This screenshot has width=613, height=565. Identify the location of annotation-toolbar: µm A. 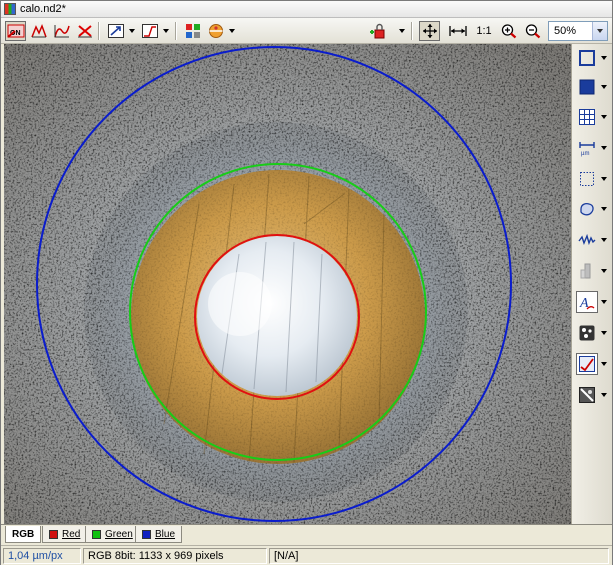
(591, 284).